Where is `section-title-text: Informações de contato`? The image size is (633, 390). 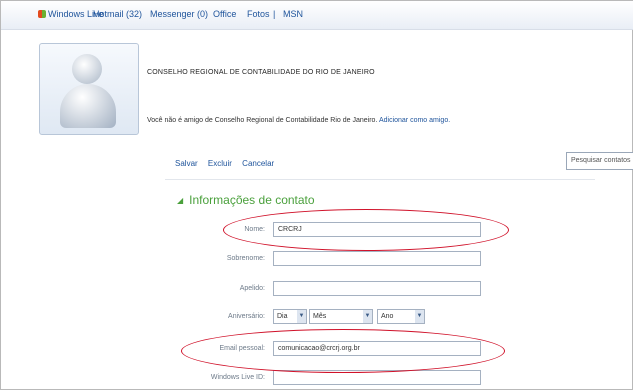
section-title-text: Informações de contato is located at coordinates (252, 200).